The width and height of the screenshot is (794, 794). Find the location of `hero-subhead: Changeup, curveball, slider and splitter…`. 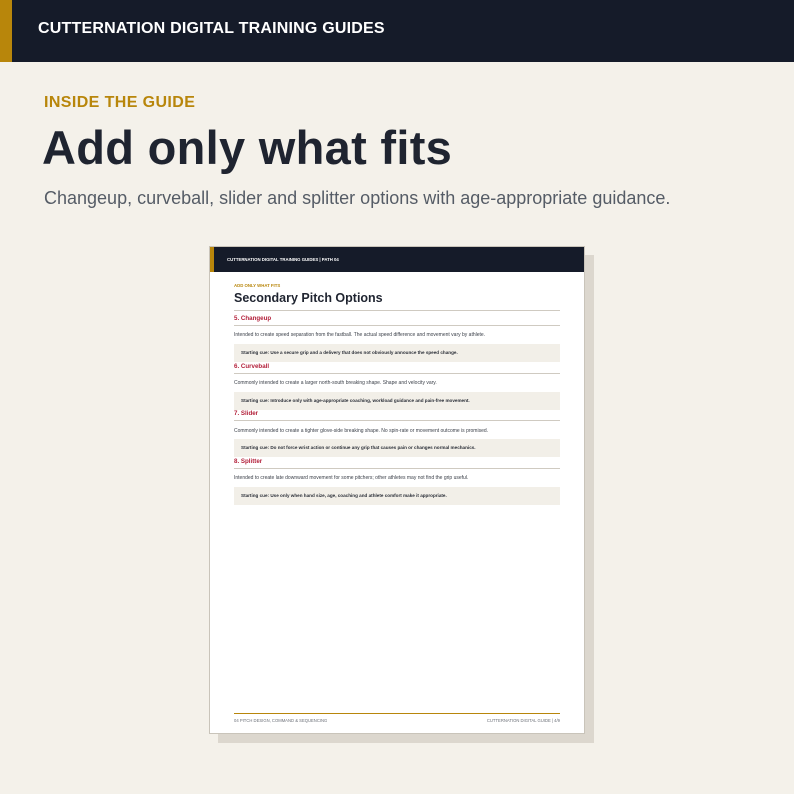

hero-subhead: Changeup, curveball, slider and splitter… is located at coordinates (357, 198).